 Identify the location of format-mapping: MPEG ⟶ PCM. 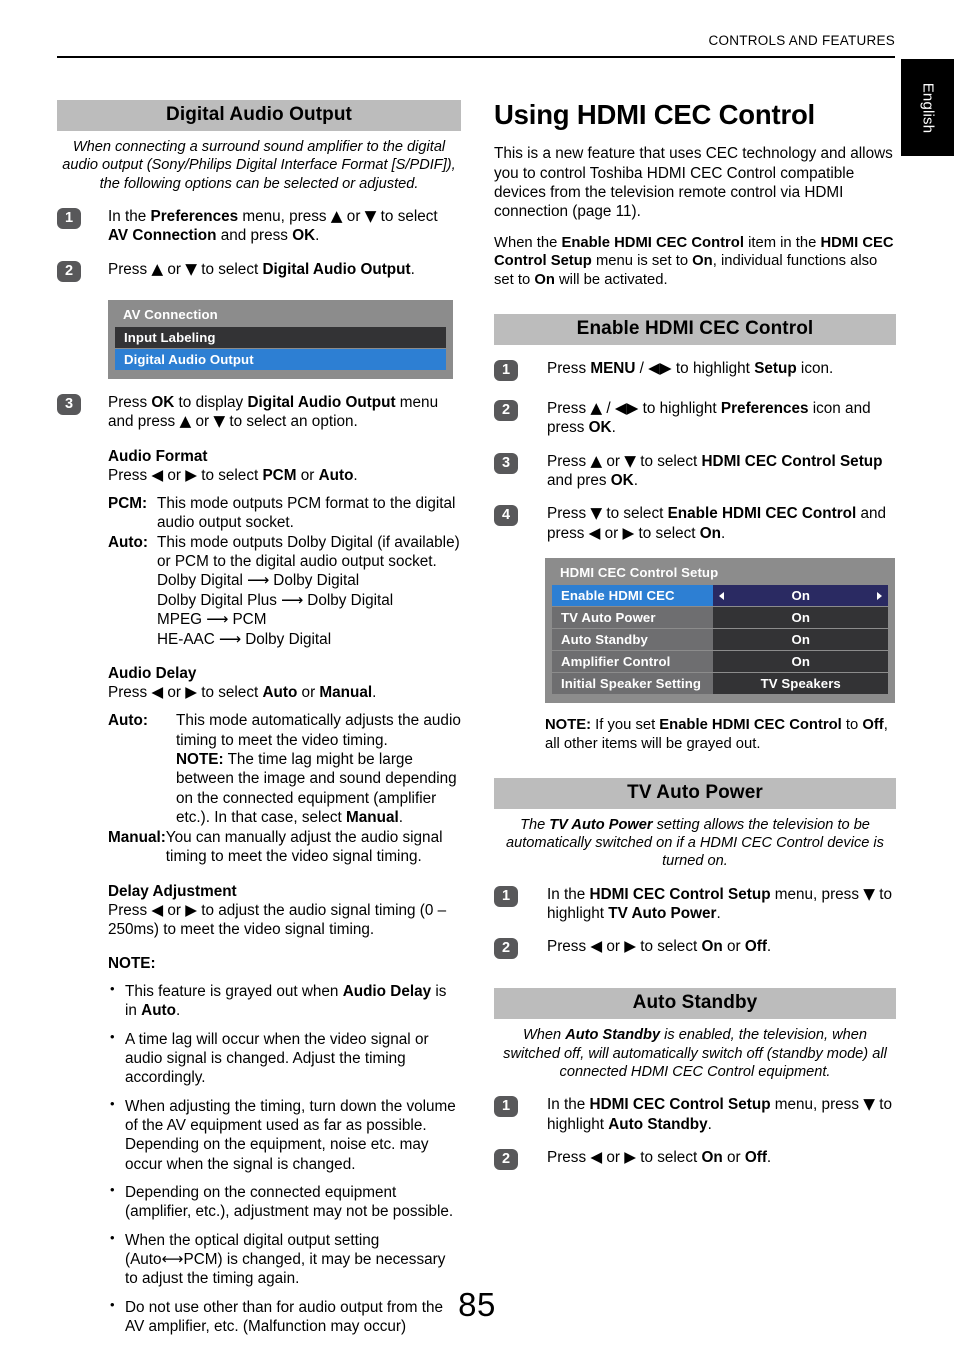
(212, 620).